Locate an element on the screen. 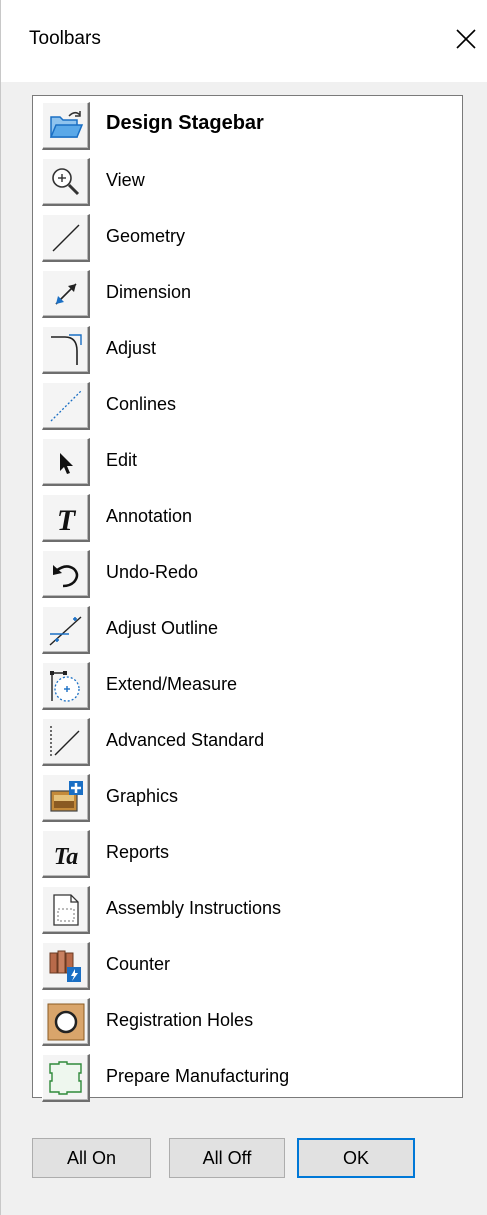  document-icon is located at coordinates (66, 910).